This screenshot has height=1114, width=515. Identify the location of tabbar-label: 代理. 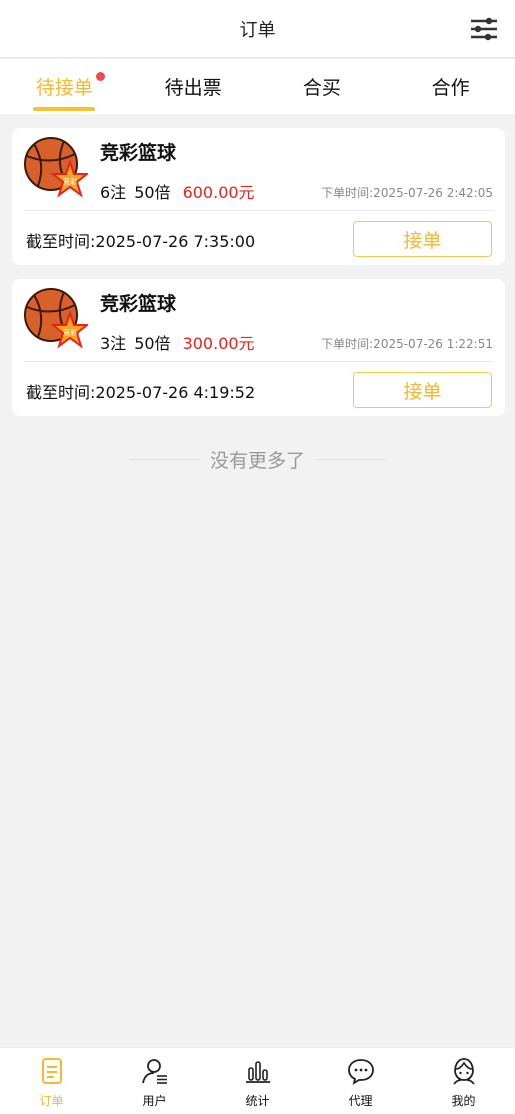
(360, 1101).